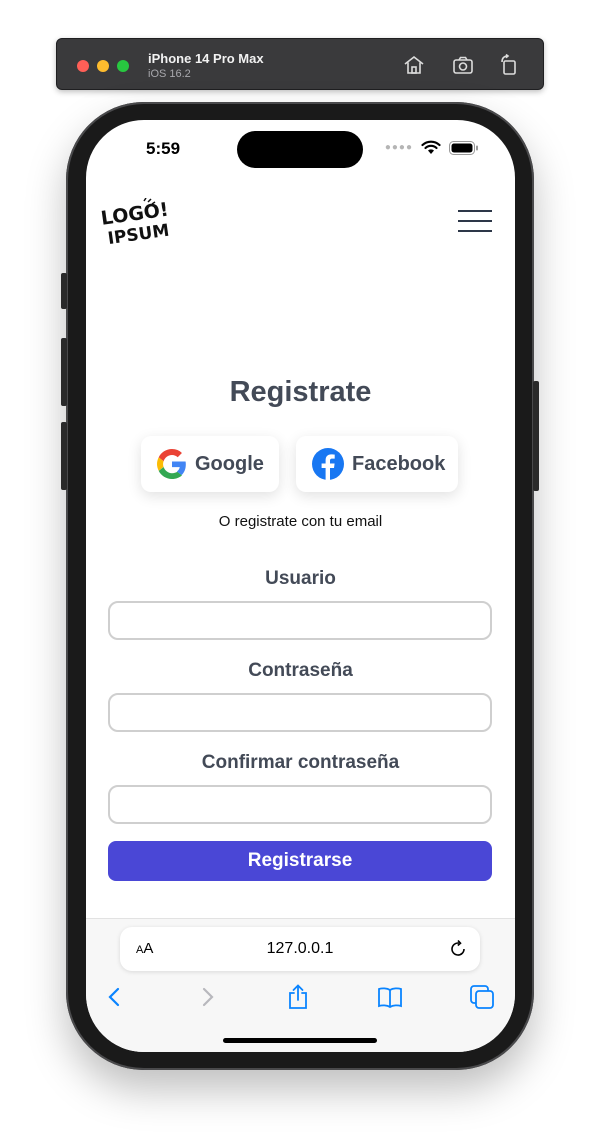 The image size is (600, 1146). What do you see at coordinates (206, 58) in the screenshot?
I see `device-name: iPhone 14 Pro Max` at bounding box center [206, 58].